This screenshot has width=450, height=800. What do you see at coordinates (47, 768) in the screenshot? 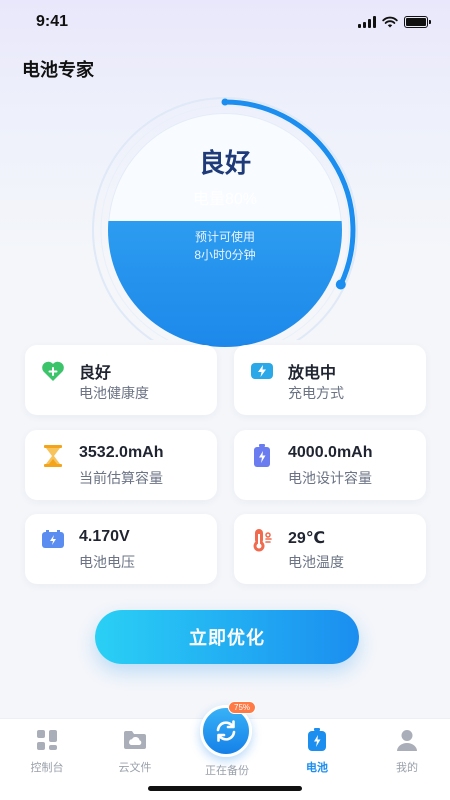
I see `tab-label: 控制台` at bounding box center [47, 768].